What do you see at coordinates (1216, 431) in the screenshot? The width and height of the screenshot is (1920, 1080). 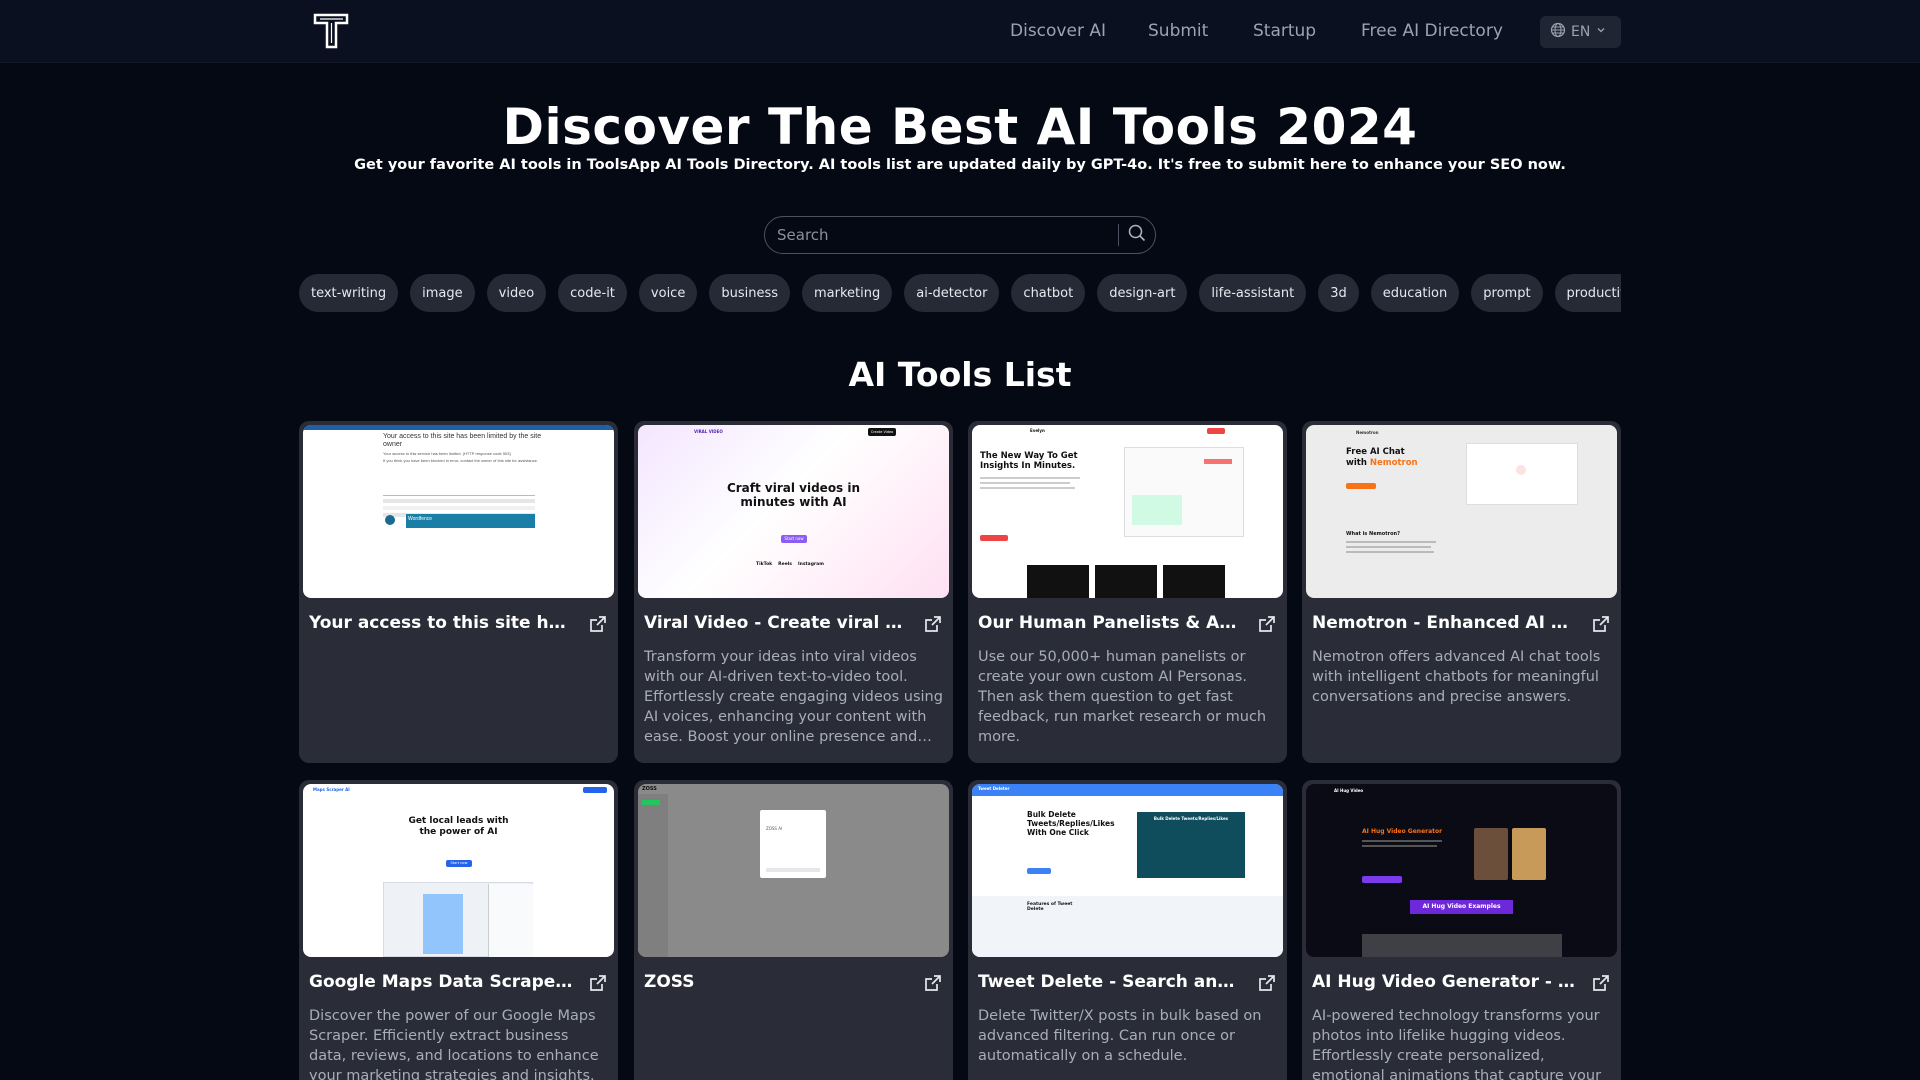 I see `thumb-nav-button` at bounding box center [1216, 431].